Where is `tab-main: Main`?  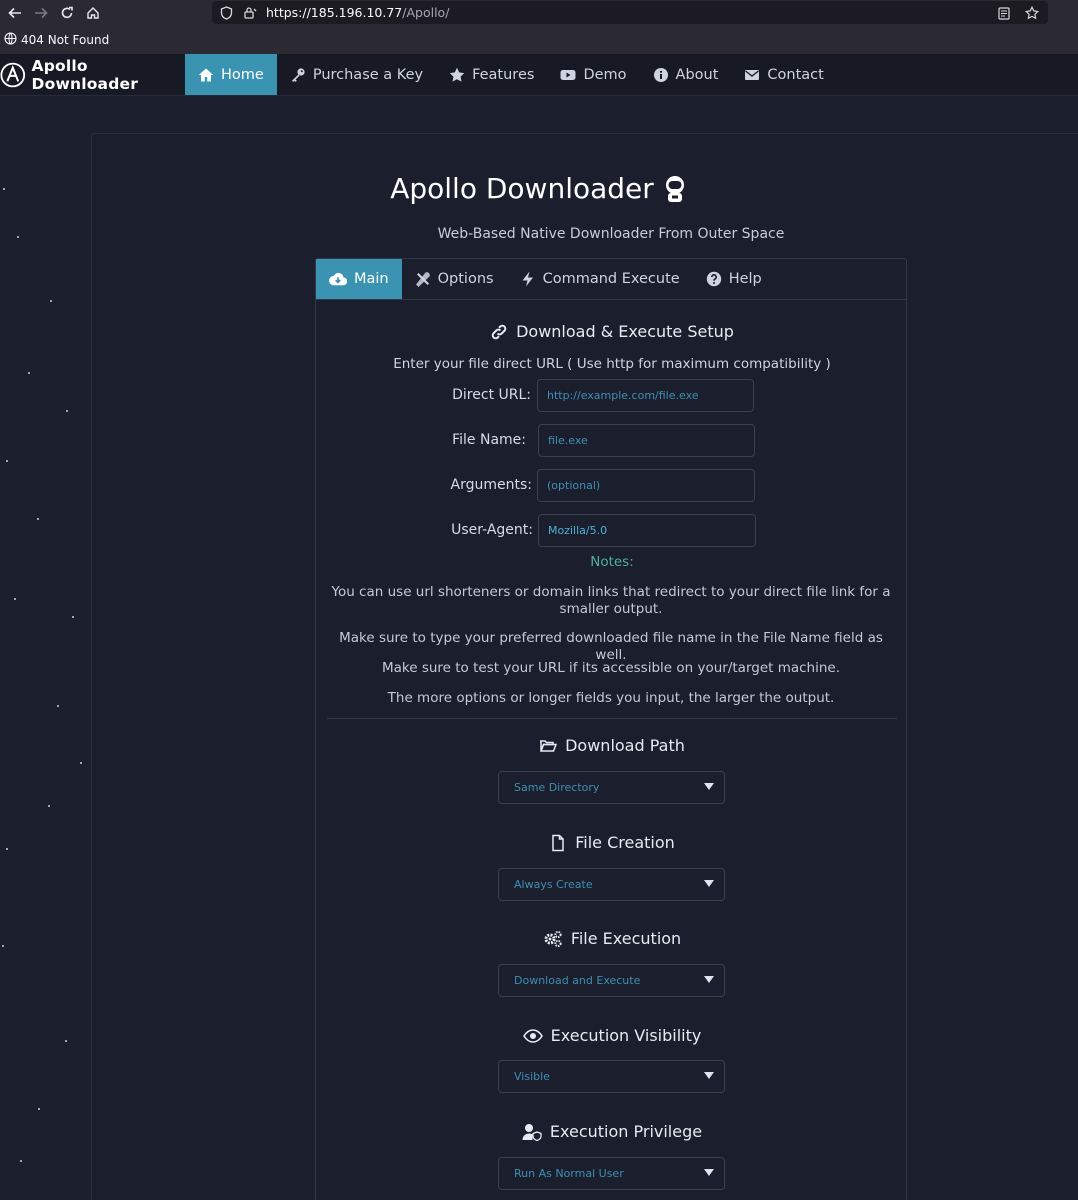
tab-main: Main is located at coordinates (359, 279).